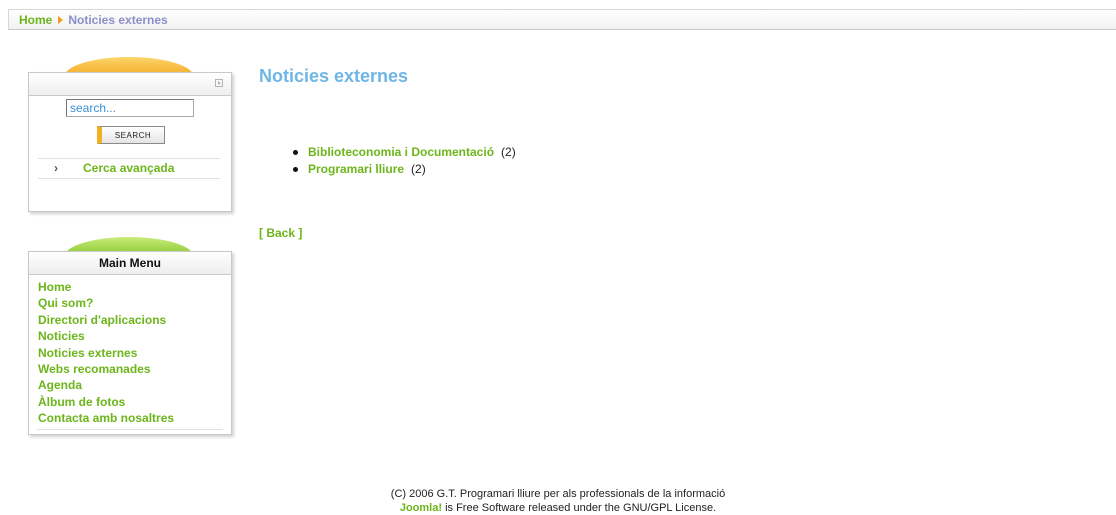  What do you see at coordinates (134, 385) in the screenshot?
I see `menu-item: Agenda` at bounding box center [134, 385].